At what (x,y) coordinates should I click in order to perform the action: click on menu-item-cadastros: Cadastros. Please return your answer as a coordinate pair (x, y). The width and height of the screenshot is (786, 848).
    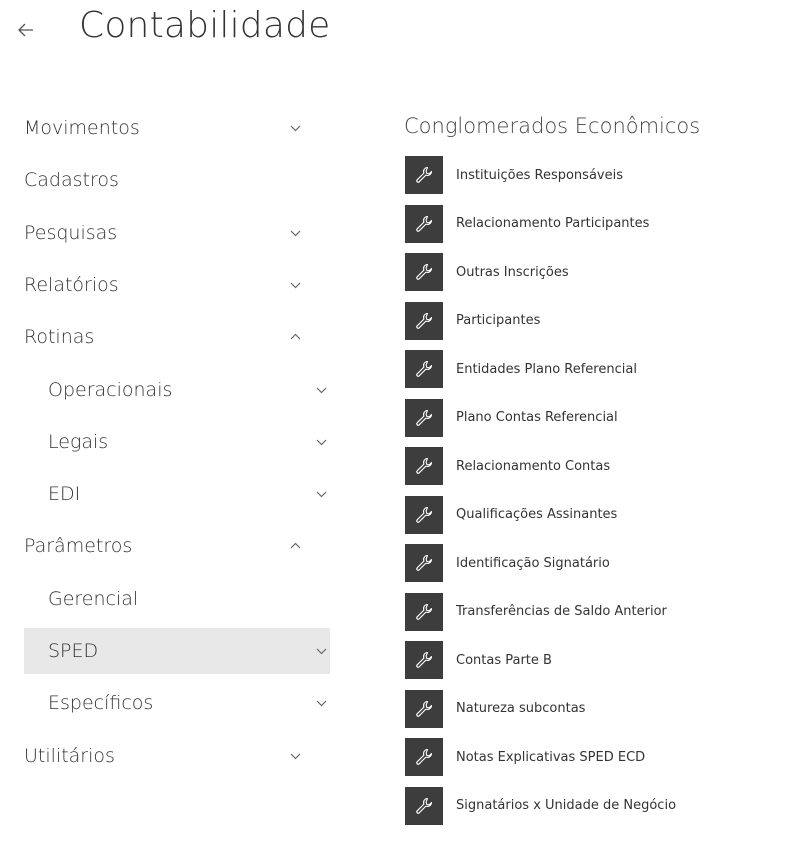
    Looking at the image, I should click on (177, 180).